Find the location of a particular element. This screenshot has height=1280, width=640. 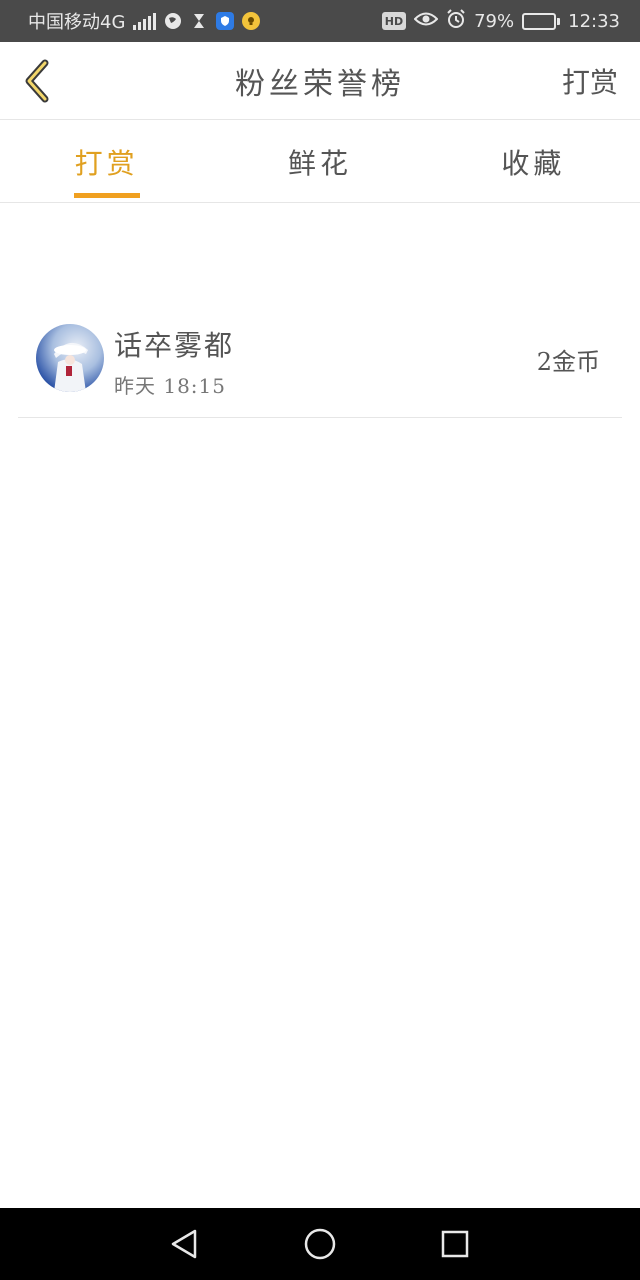

reward-action-button: 打赏 is located at coordinates (590, 81).